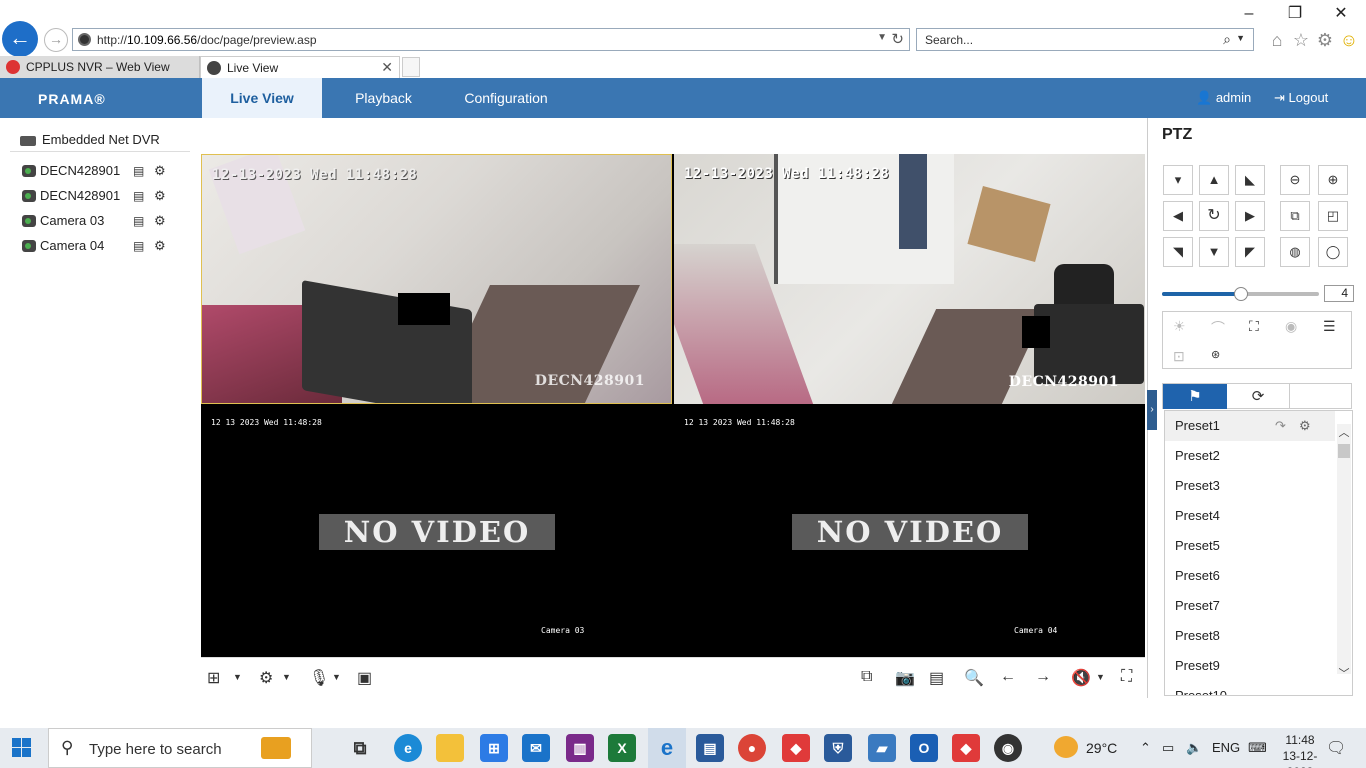  What do you see at coordinates (936, 678) in the screenshot?
I see `record-clip-icon: ▤` at bounding box center [936, 678].